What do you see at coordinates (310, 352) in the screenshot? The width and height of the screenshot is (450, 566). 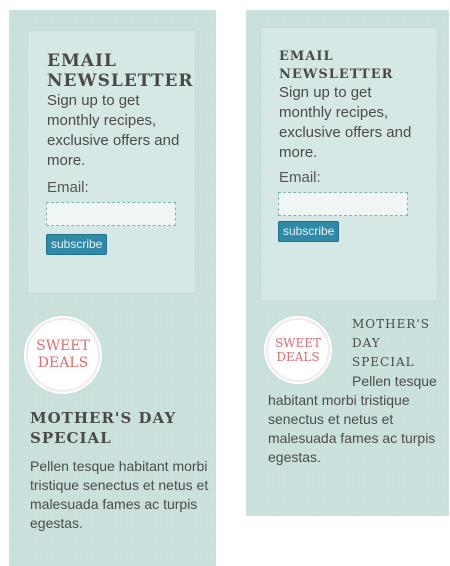 I see `badge-float-spacer` at bounding box center [310, 352].